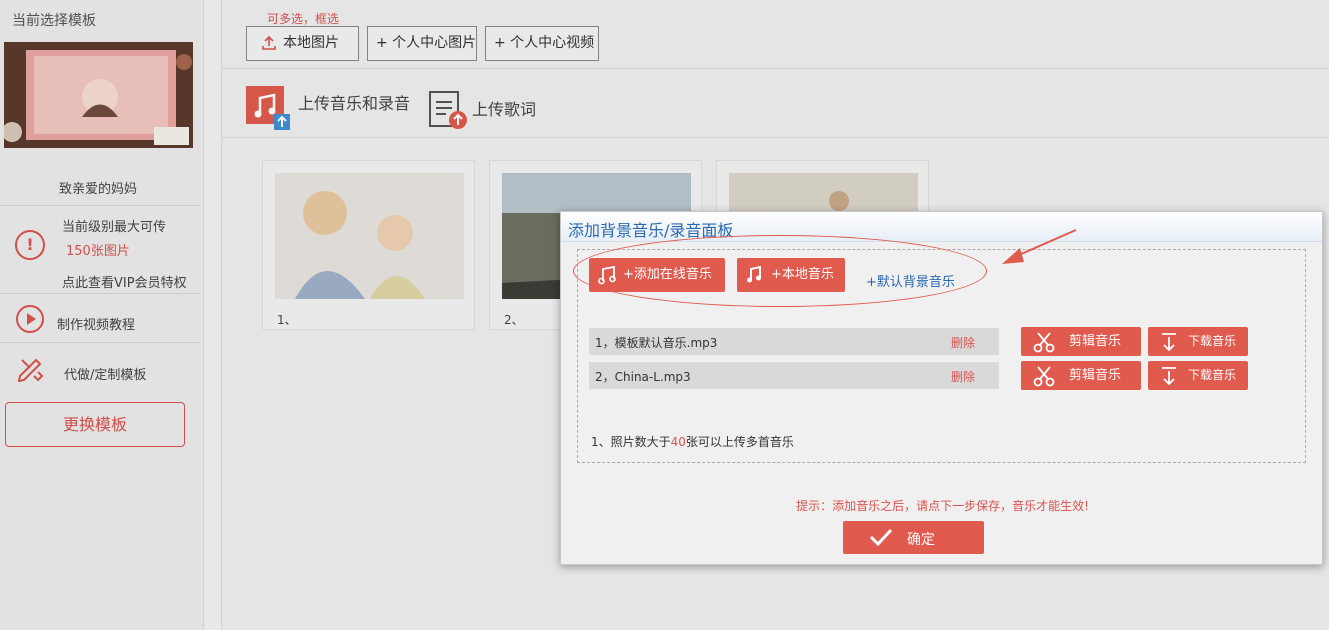 This screenshot has width=1329, height=630. Describe the element at coordinates (910, 280) in the screenshot. I see `default-bg-music-link: +默认背景音乐` at that location.